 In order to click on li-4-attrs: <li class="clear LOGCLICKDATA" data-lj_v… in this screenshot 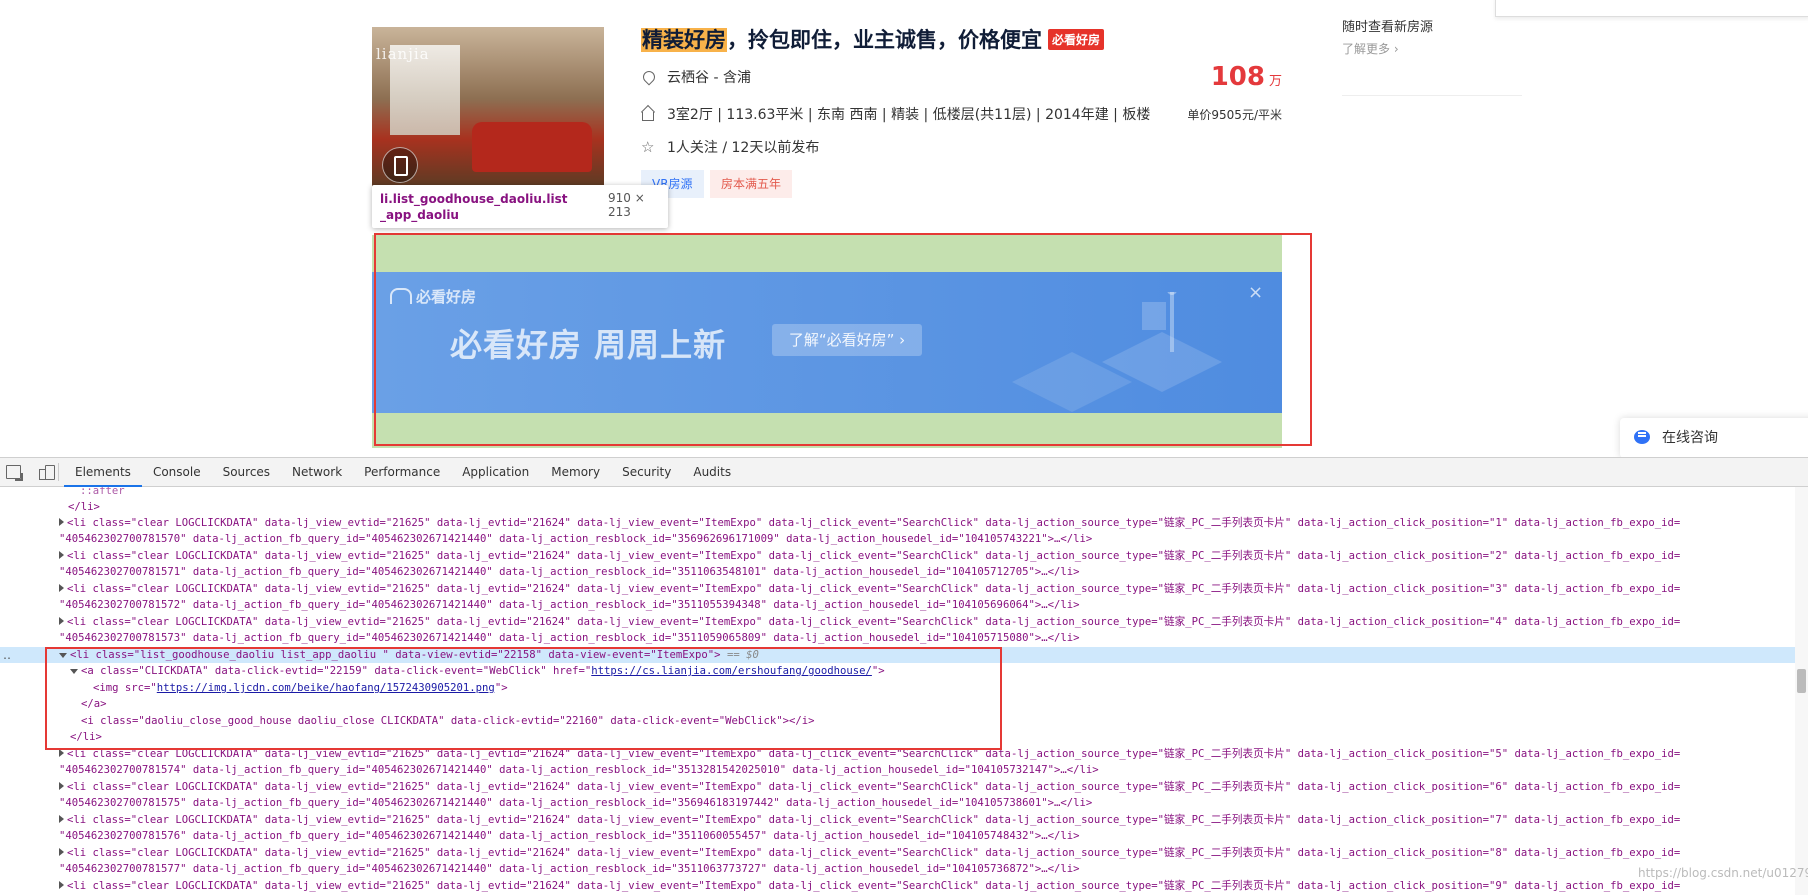, I will do `click(874, 622)`.